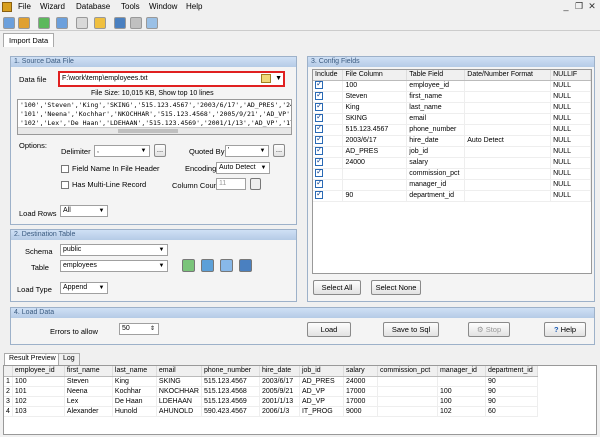 The height and width of the screenshot is (437, 600). Describe the element at coordinates (230, 371) in the screenshot. I see `result-col-header: phone_number` at that location.